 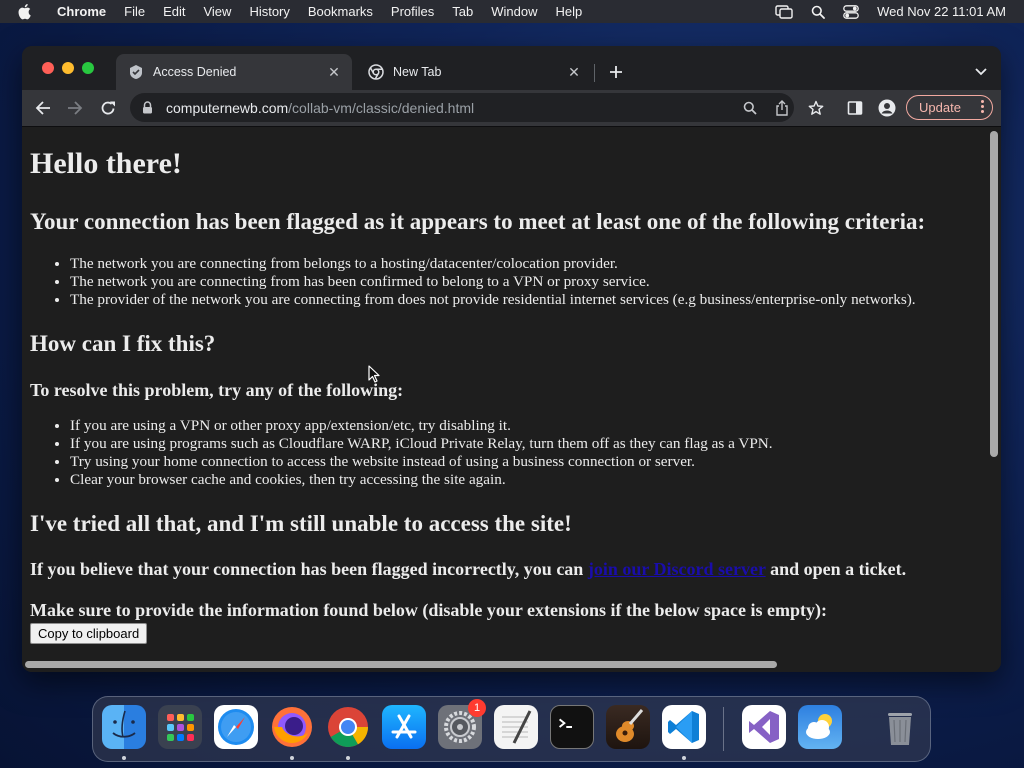 I want to click on discord-server-link: join our Discord server, so click(x=677, y=569).